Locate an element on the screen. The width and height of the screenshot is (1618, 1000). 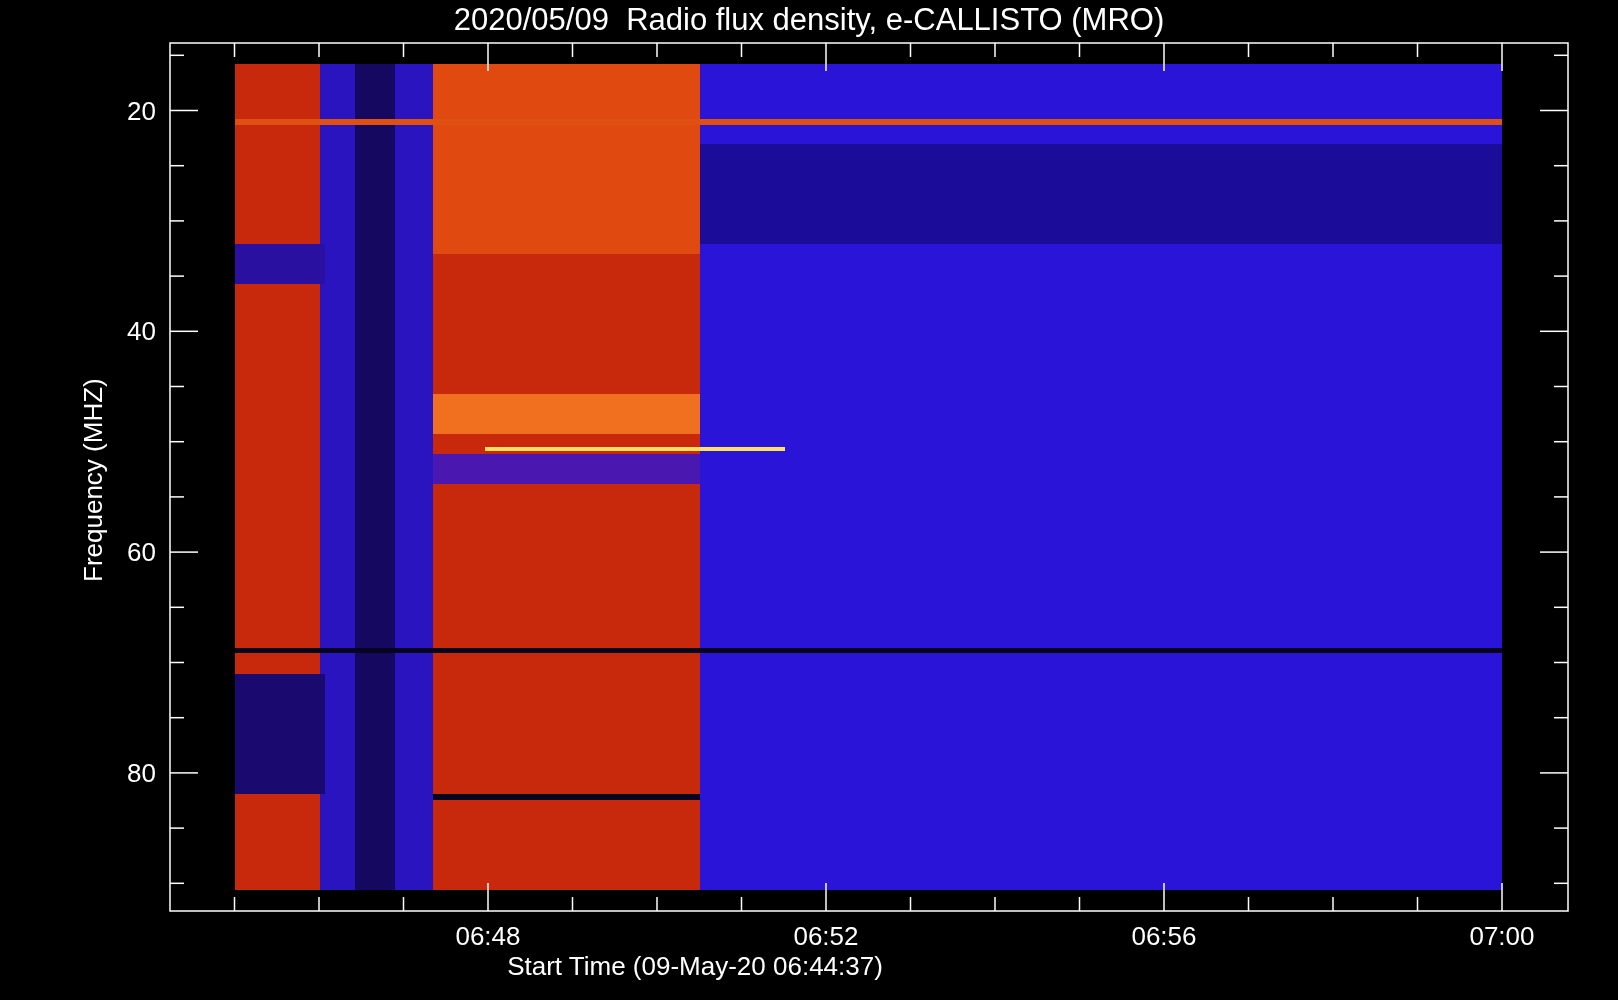
axis-title: Frequency (MHZ) is located at coordinates (93, 480).